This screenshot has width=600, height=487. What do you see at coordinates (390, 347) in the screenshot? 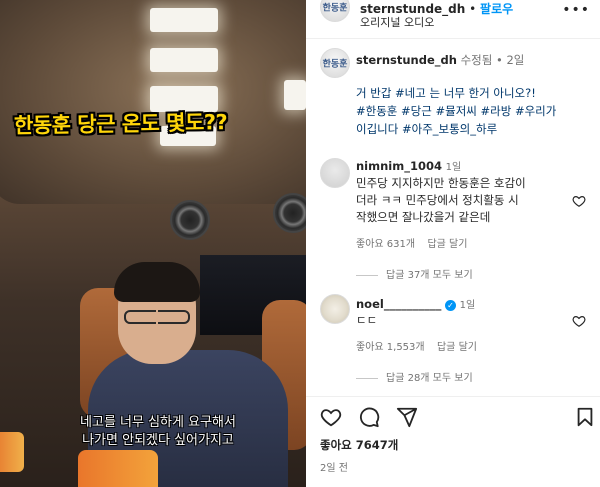
I see `comment-likes: 좋아요 1,553개` at bounding box center [390, 347].